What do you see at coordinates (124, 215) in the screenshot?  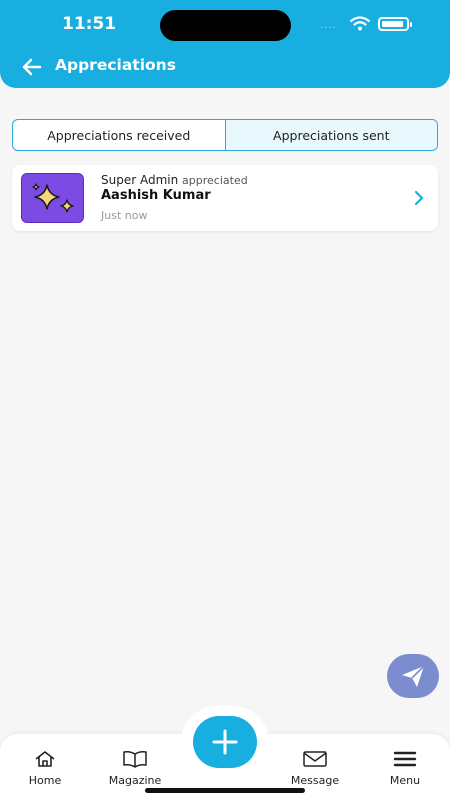 I see `appreciation-time: Just now` at bounding box center [124, 215].